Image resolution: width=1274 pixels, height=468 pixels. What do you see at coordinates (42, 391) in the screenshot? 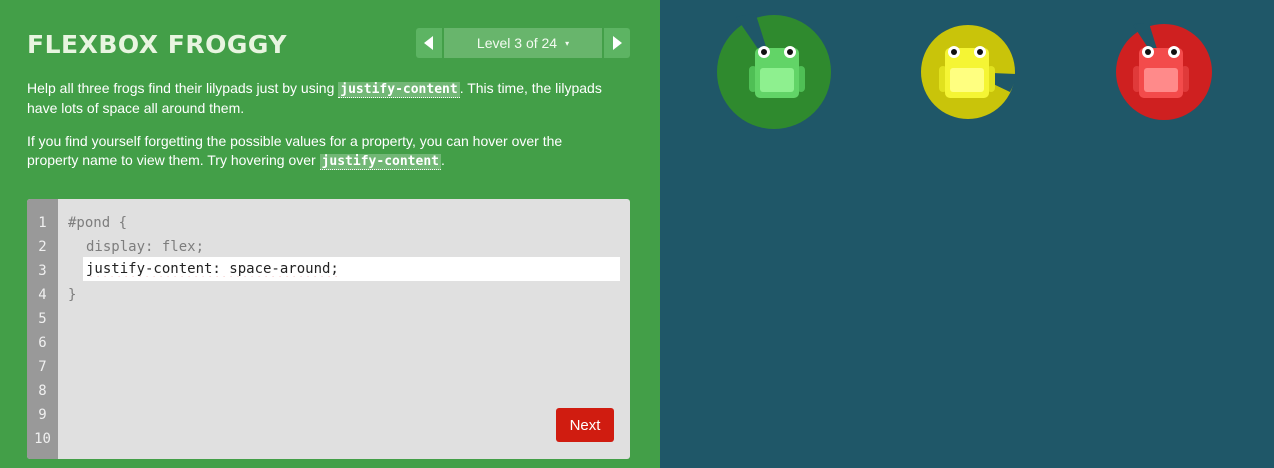
I see `line-number: 8` at bounding box center [42, 391].